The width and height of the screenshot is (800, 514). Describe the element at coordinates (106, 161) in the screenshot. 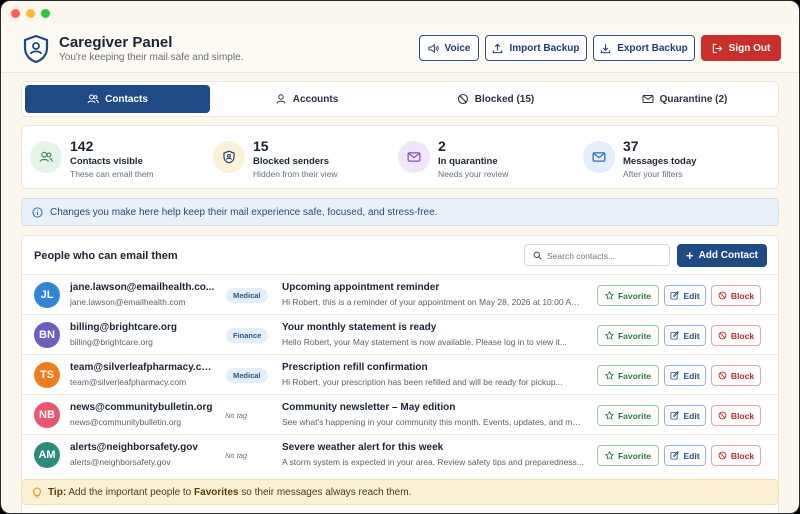

I see `stat-label: Contacts visible` at that location.